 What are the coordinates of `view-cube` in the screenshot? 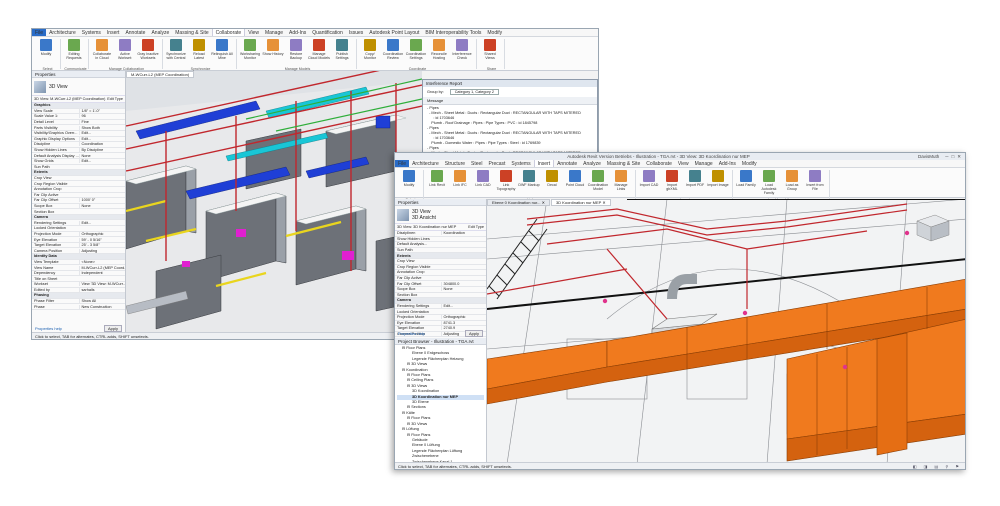 It's located at (933, 228).